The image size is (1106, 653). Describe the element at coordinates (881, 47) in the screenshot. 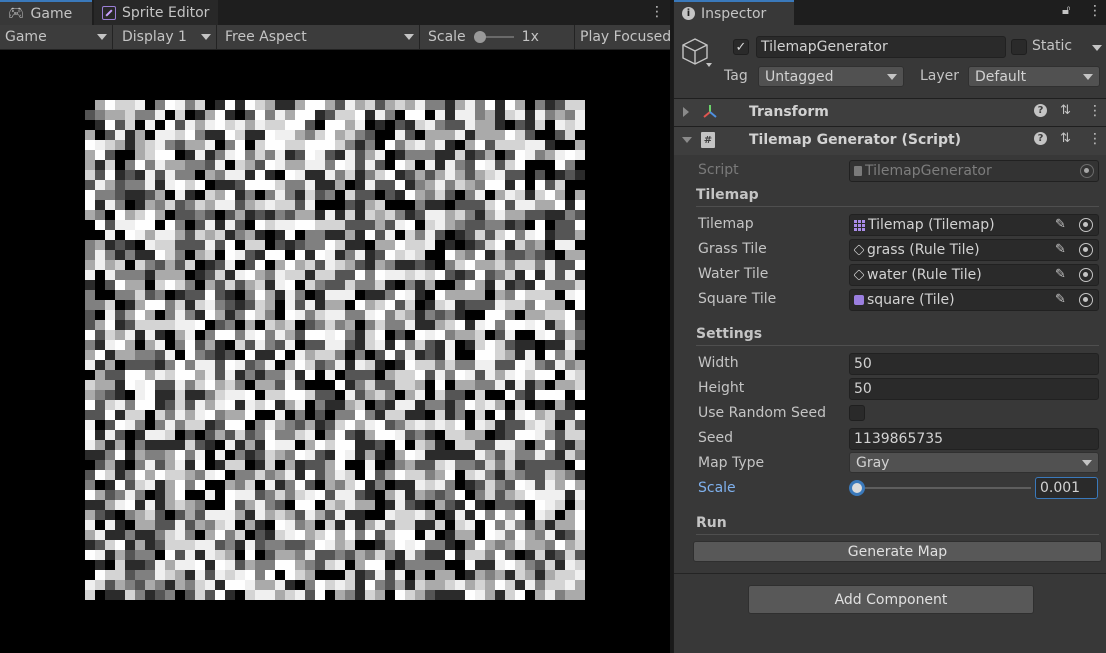

I see `gameobject-name-field: TilemapGenerator` at that location.